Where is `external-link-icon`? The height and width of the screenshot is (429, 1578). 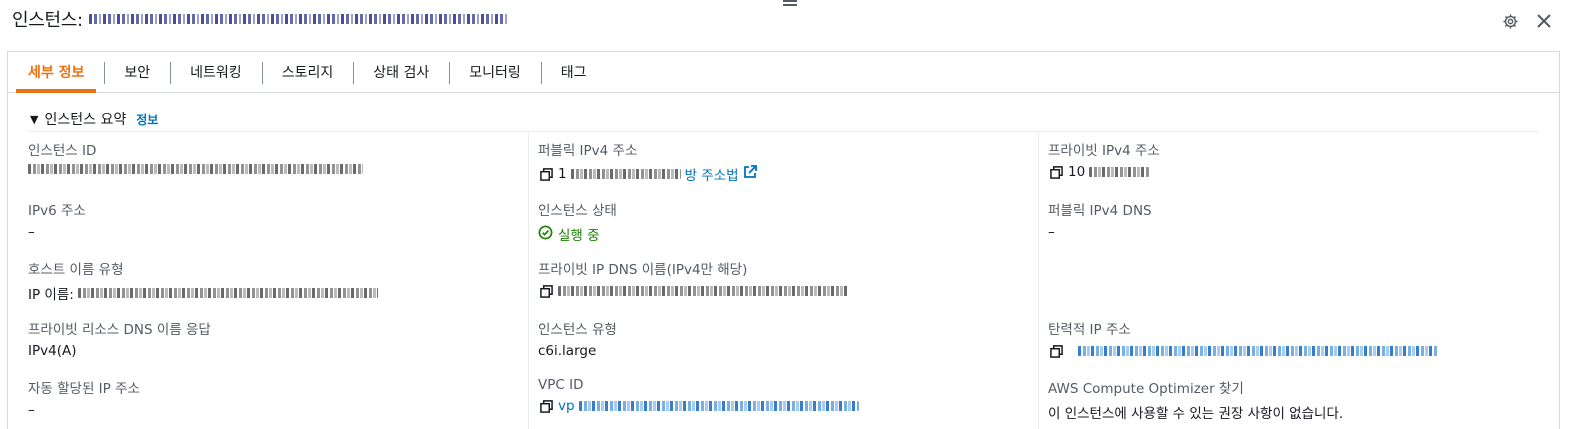
external-link-icon is located at coordinates (750, 174).